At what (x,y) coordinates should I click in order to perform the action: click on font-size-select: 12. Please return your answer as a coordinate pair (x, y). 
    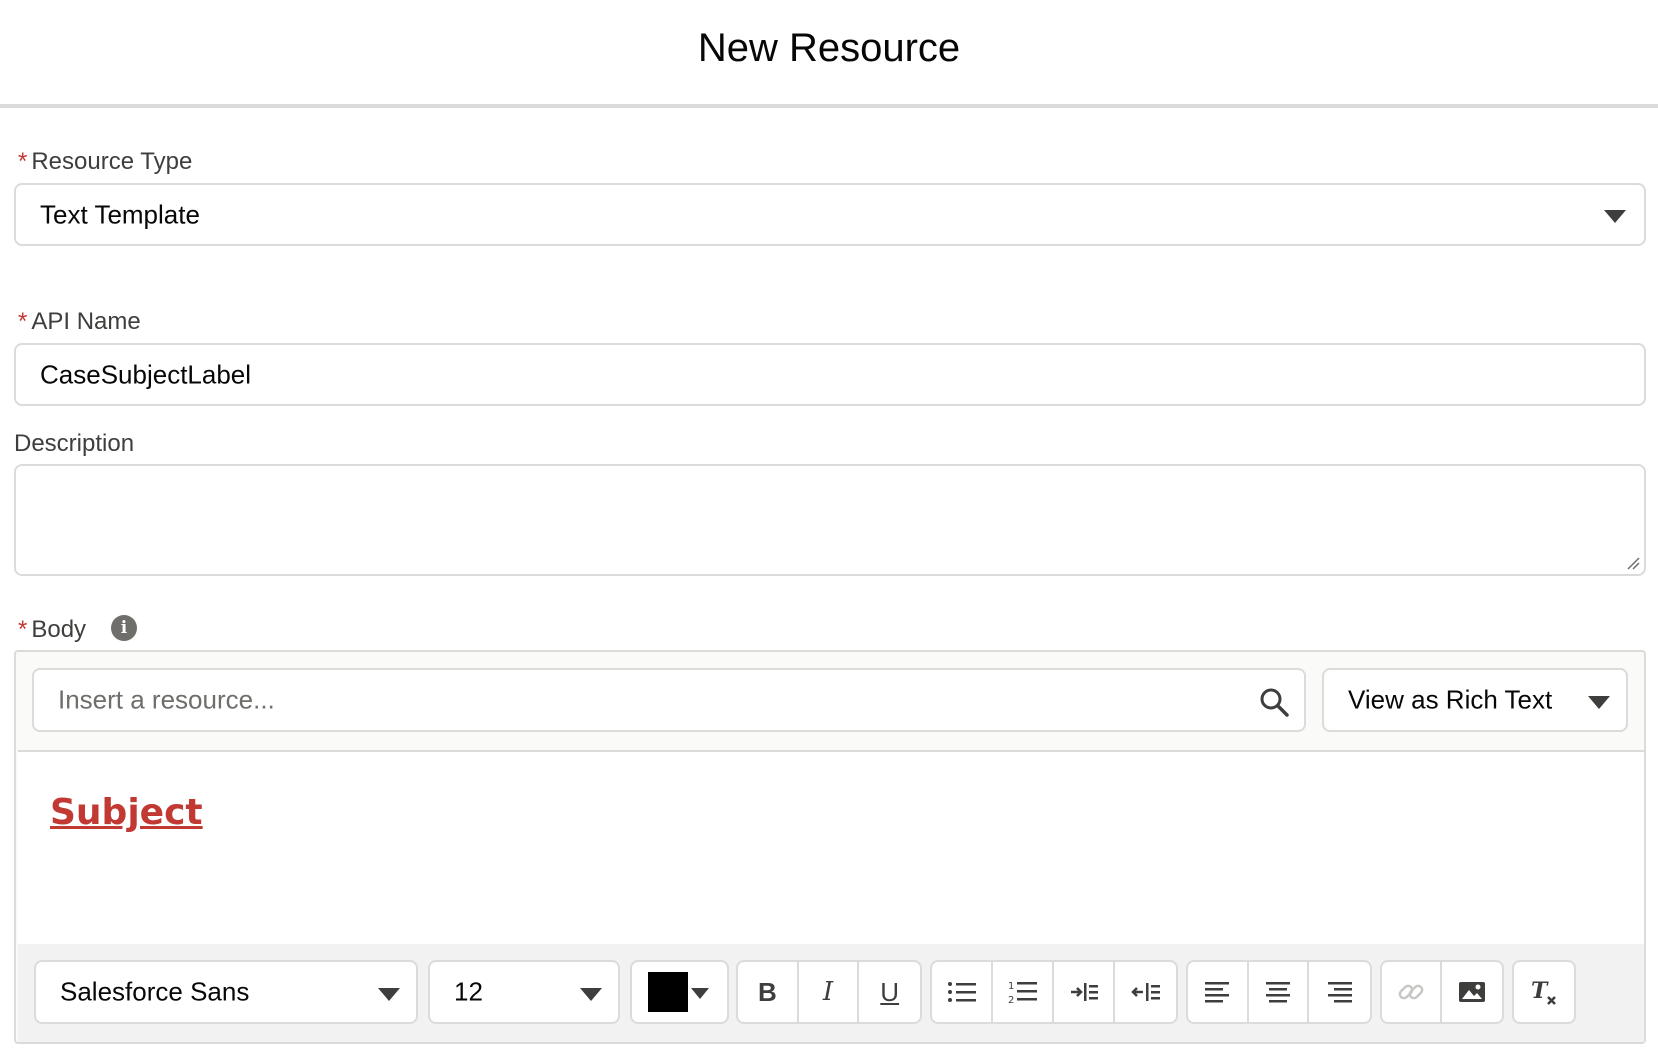
    Looking at the image, I should click on (524, 992).